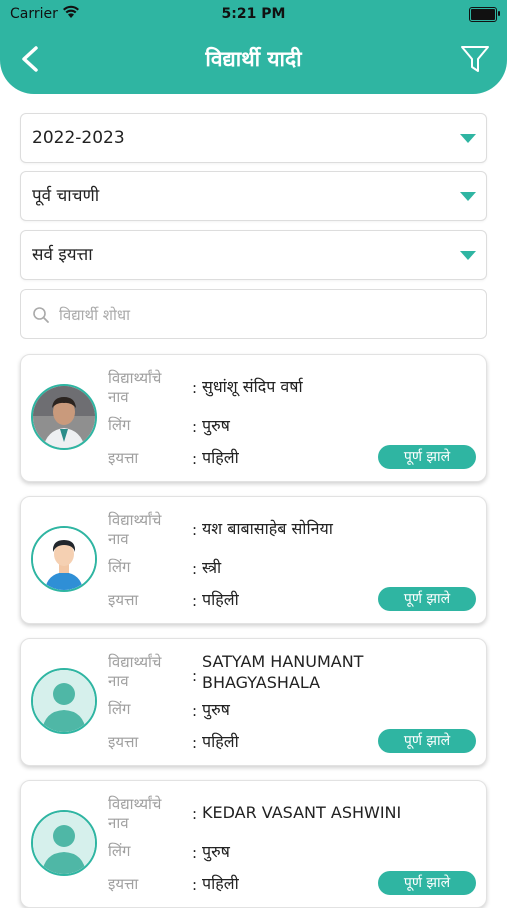  I want to click on class-dropdown: सर्व इयत्ता, so click(253, 255).